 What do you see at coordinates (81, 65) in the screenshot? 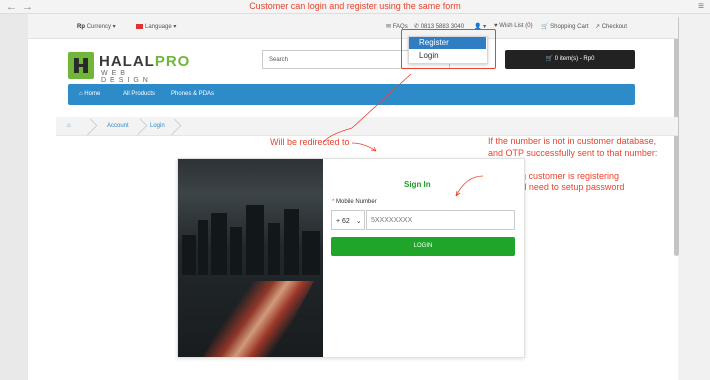
I see `logo-icon` at bounding box center [81, 65].